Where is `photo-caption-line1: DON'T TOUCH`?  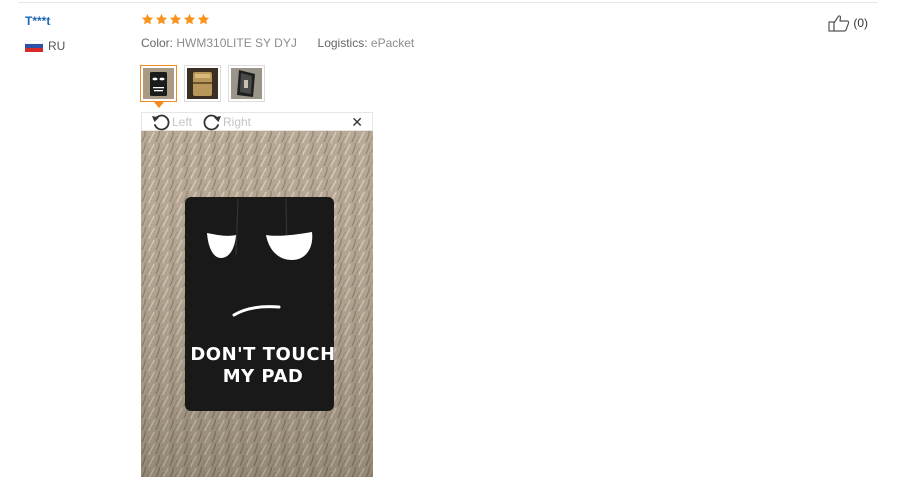 photo-caption-line1: DON'T TOUCH is located at coordinates (262, 354).